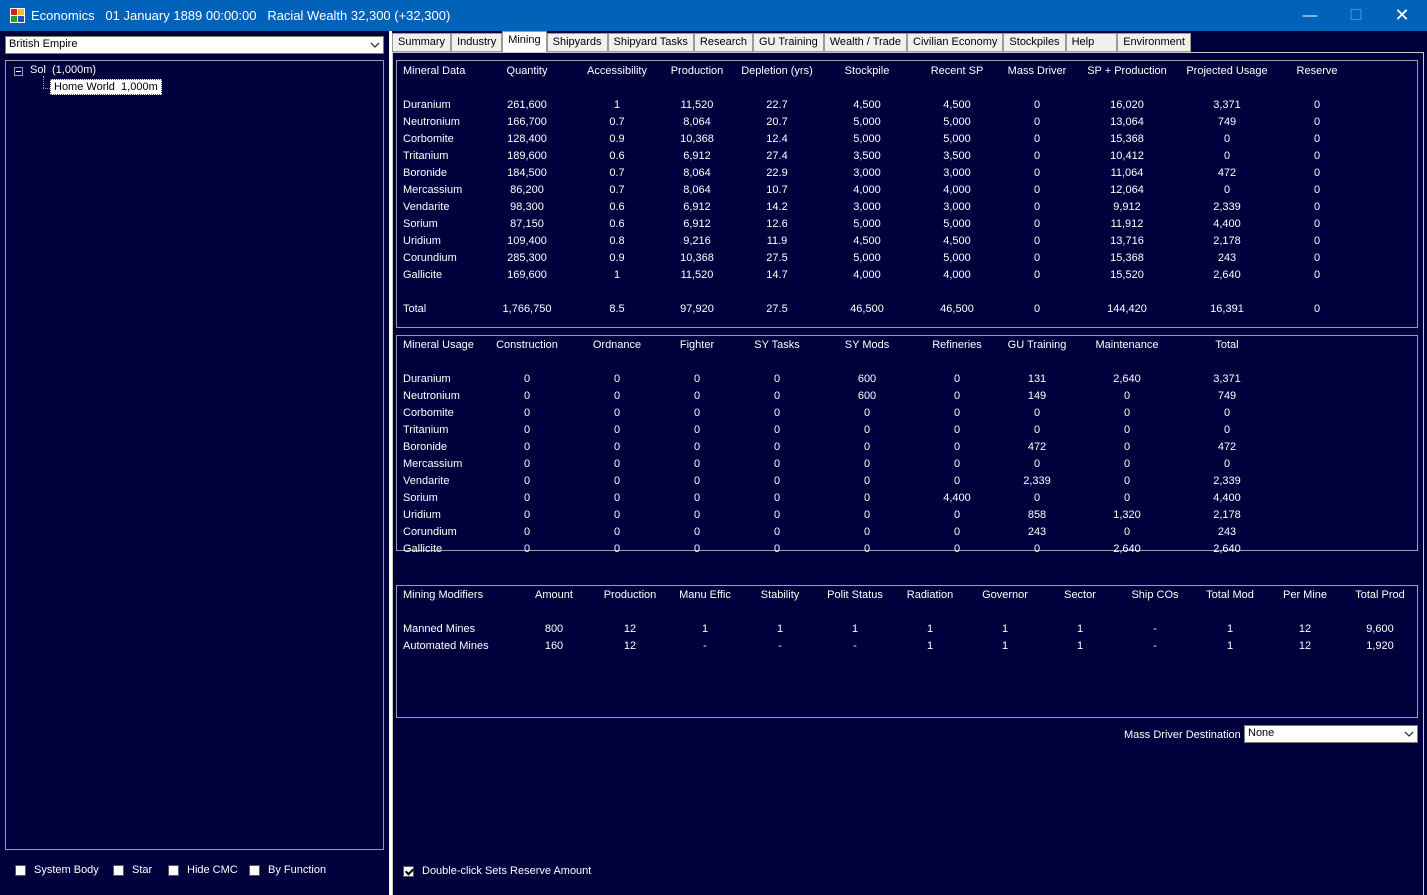  What do you see at coordinates (287, 870) in the screenshot?
I see `by-function-checkbox: By Function` at bounding box center [287, 870].